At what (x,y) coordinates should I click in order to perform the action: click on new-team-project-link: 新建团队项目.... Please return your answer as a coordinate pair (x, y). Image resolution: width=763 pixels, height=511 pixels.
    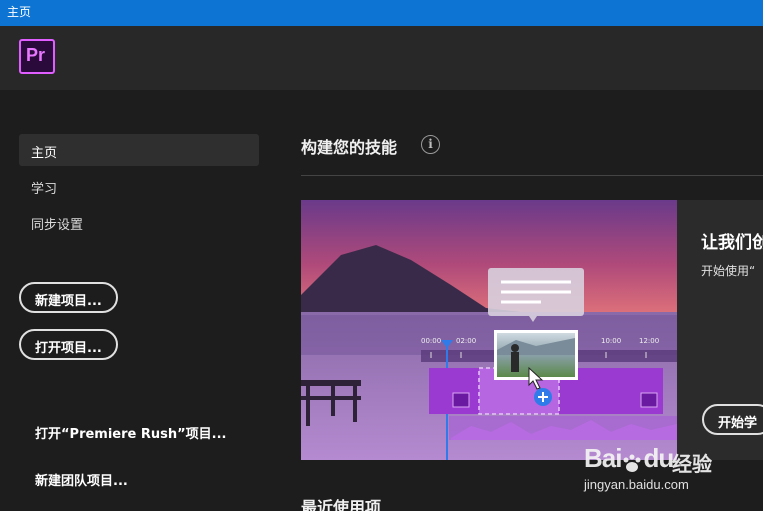
    Looking at the image, I should click on (81, 479).